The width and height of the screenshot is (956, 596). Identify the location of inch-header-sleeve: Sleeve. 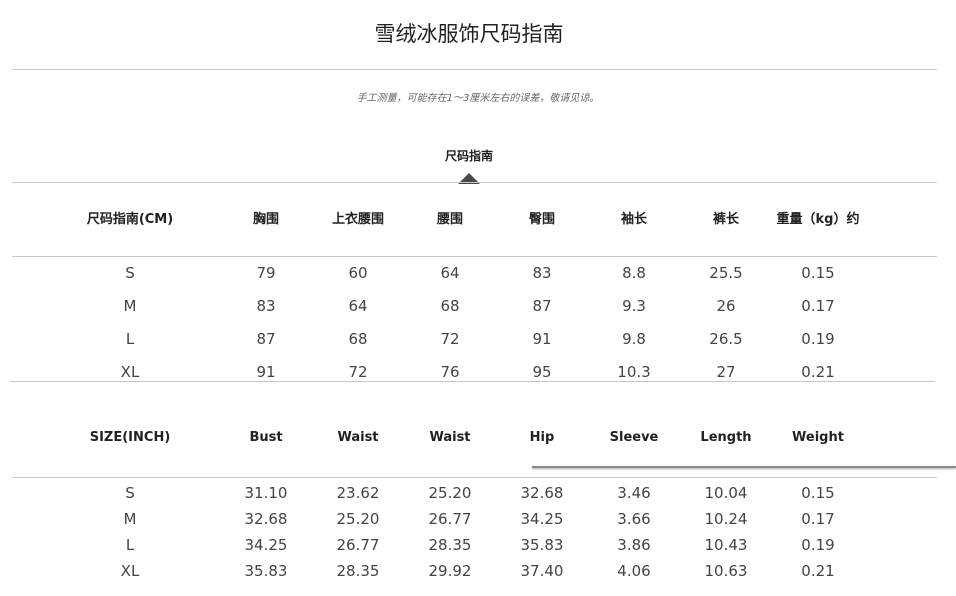
(634, 437).